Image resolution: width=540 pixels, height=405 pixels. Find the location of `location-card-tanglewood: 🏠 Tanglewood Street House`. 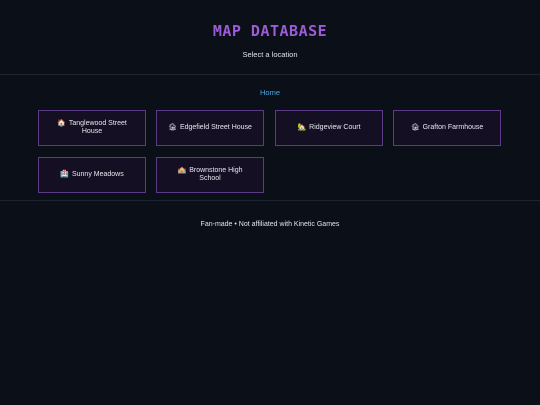

location-card-tanglewood: 🏠 Tanglewood Street House is located at coordinates (92, 128).